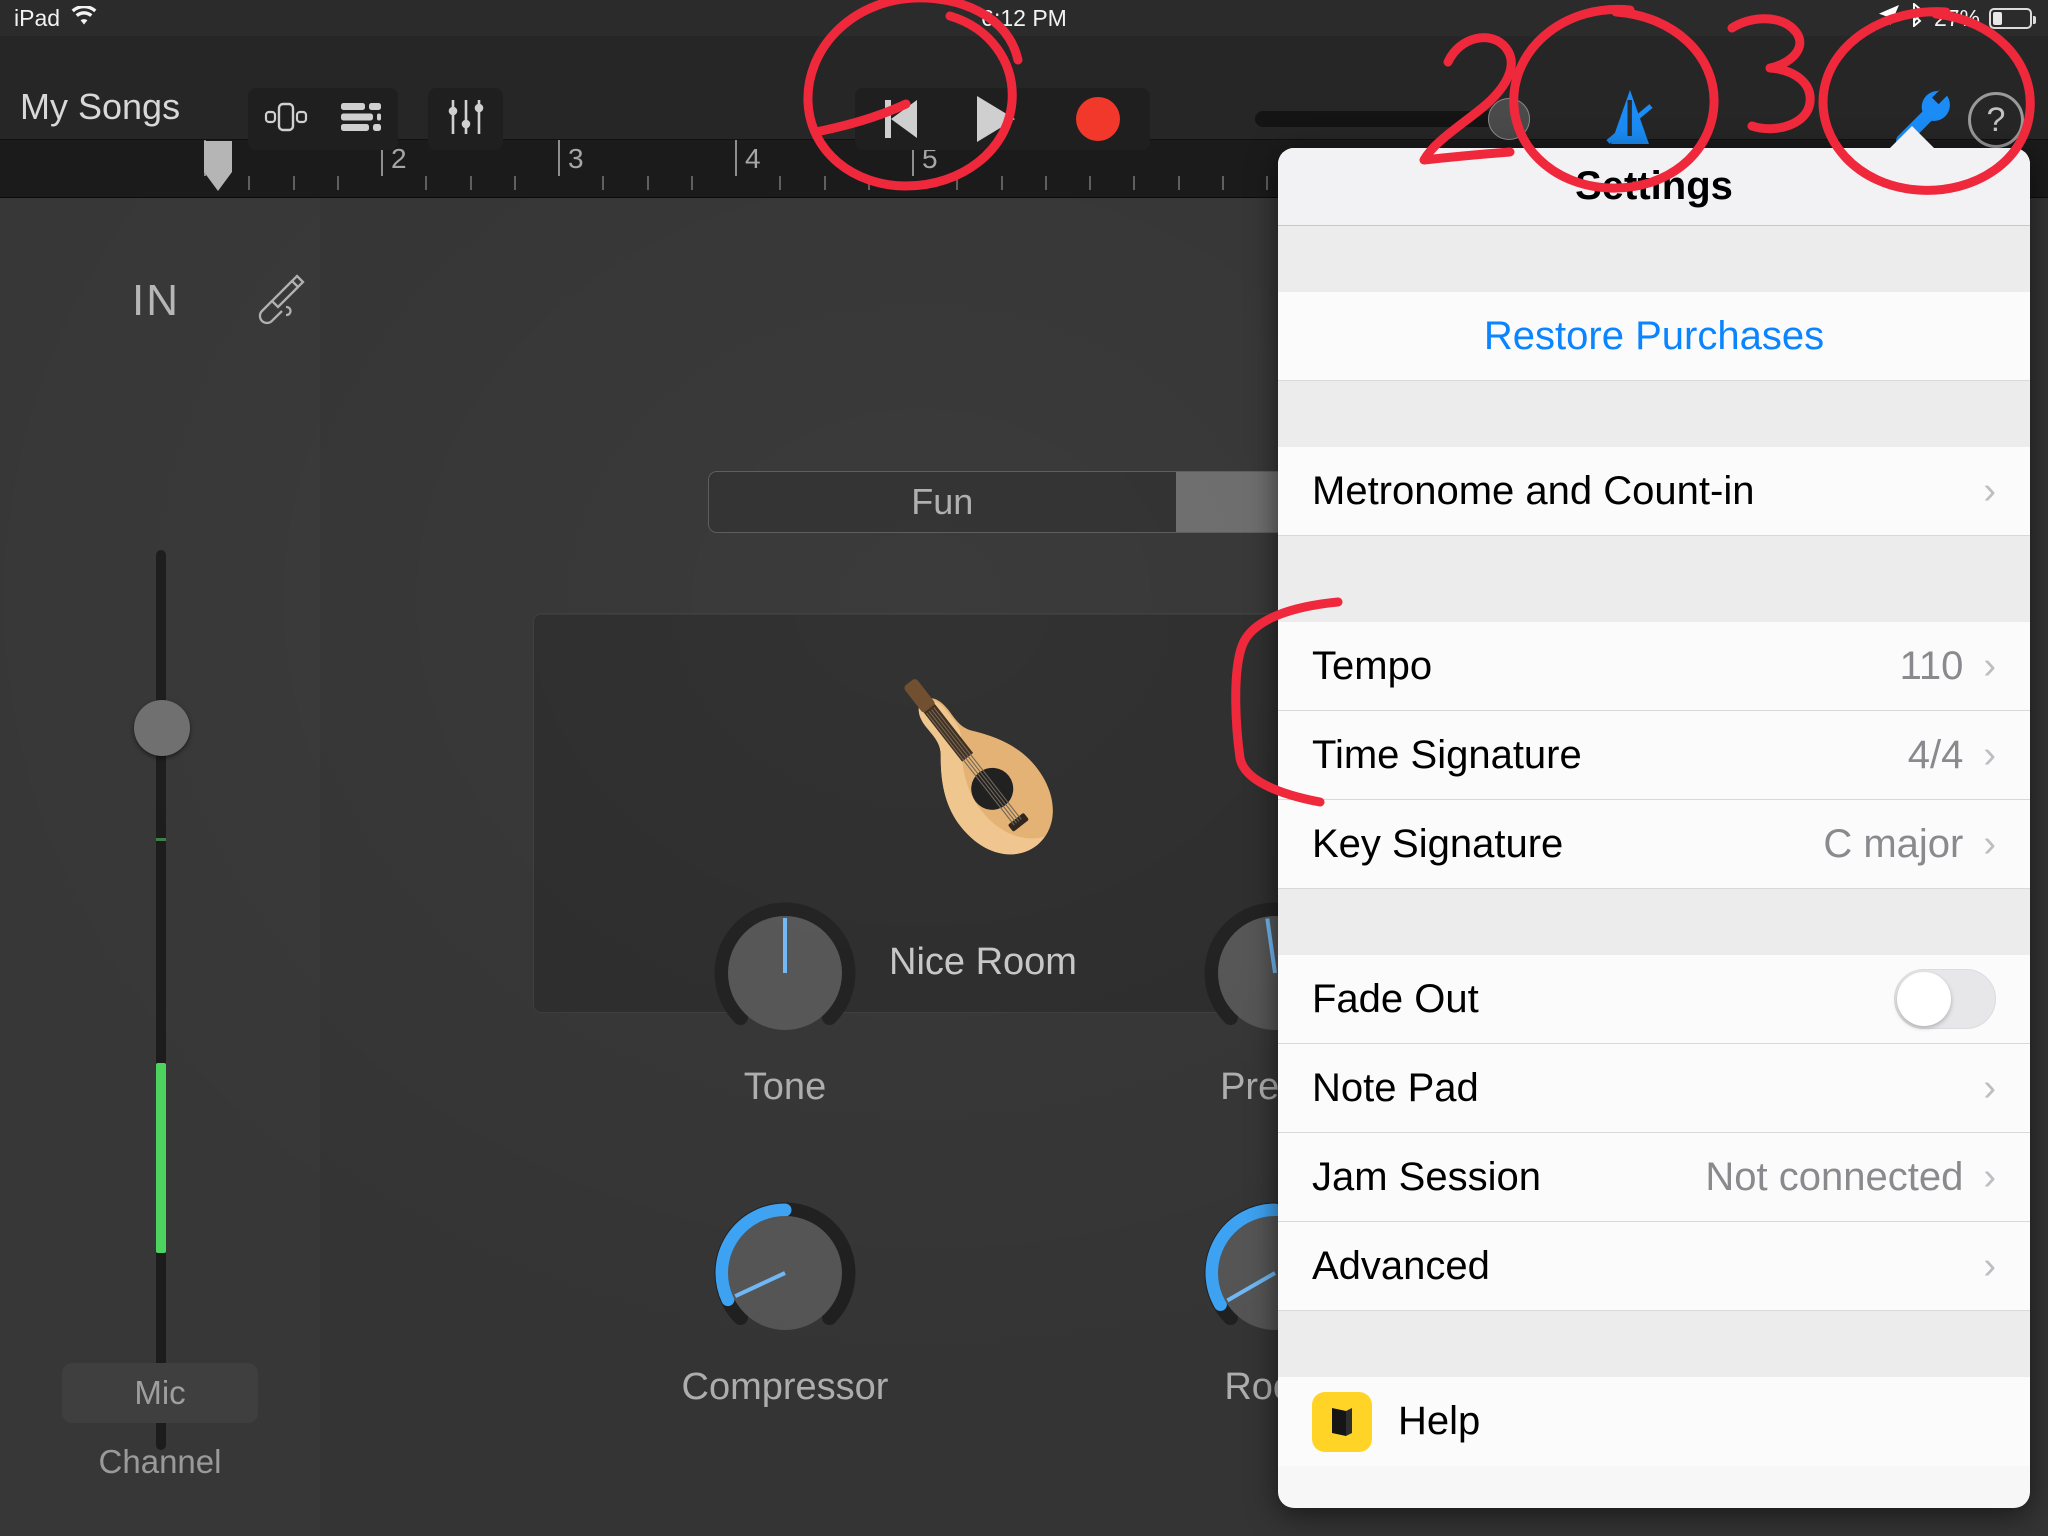 This screenshot has height=1536, width=2048. What do you see at coordinates (785, 1387) in the screenshot?
I see `knob-label: Compressor` at bounding box center [785, 1387].